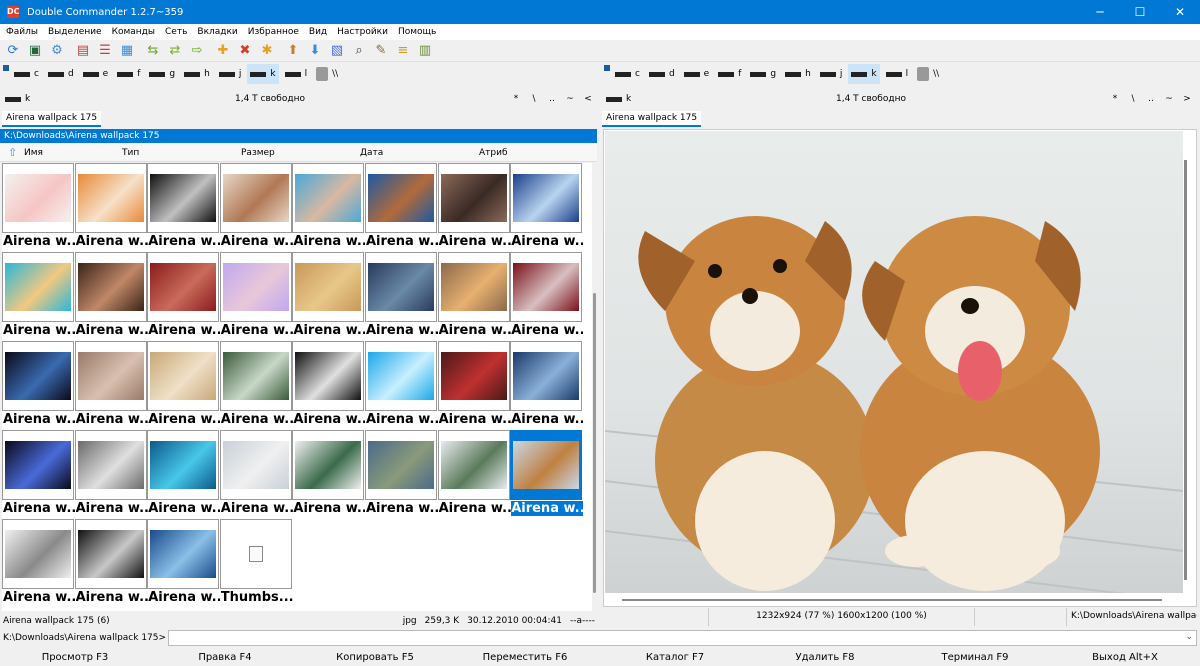 The height and width of the screenshot is (666, 1200). What do you see at coordinates (267, 51) in the screenshot?
I see `fav-menu-icon: ✱` at bounding box center [267, 51].